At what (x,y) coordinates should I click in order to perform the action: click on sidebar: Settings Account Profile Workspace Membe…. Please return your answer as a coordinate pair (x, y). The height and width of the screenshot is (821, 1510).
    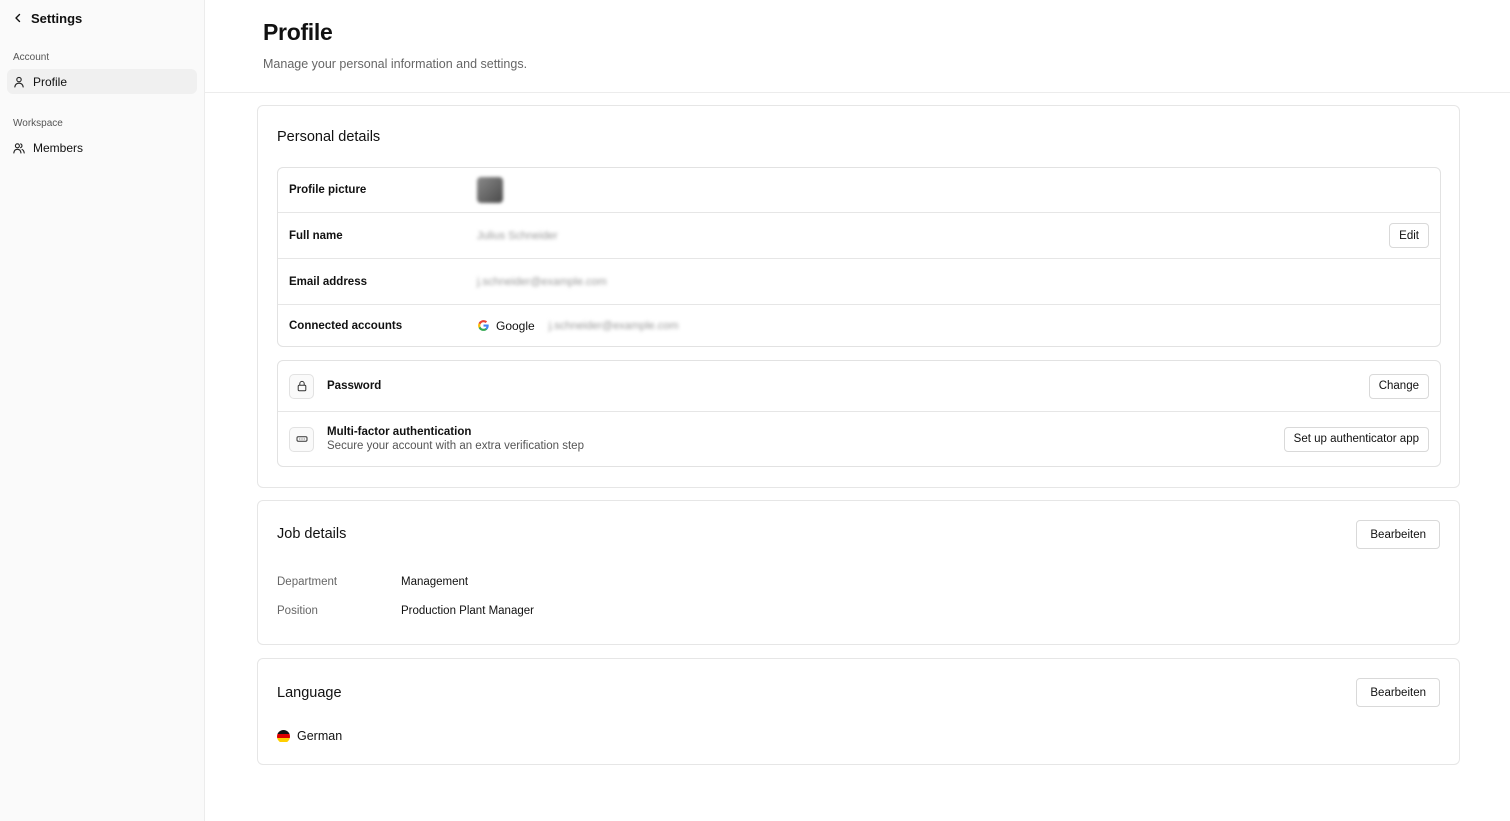
    Looking at the image, I should click on (102, 410).